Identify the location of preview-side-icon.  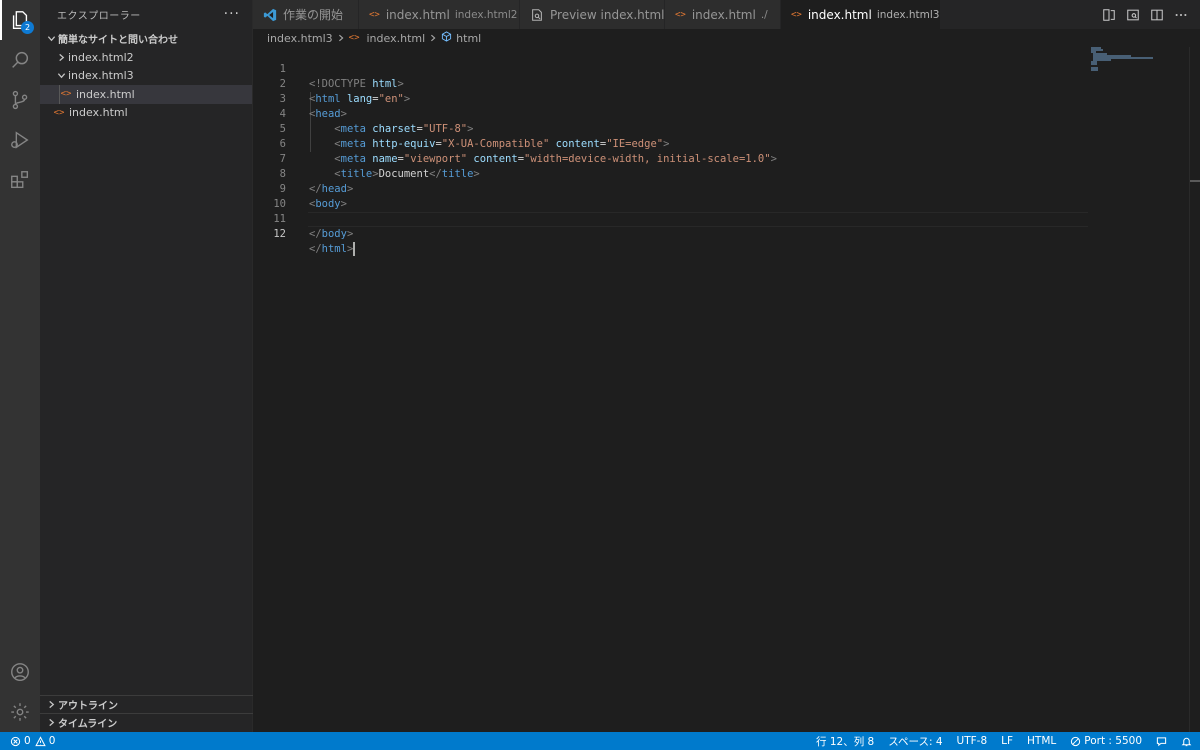
(1133, 15).